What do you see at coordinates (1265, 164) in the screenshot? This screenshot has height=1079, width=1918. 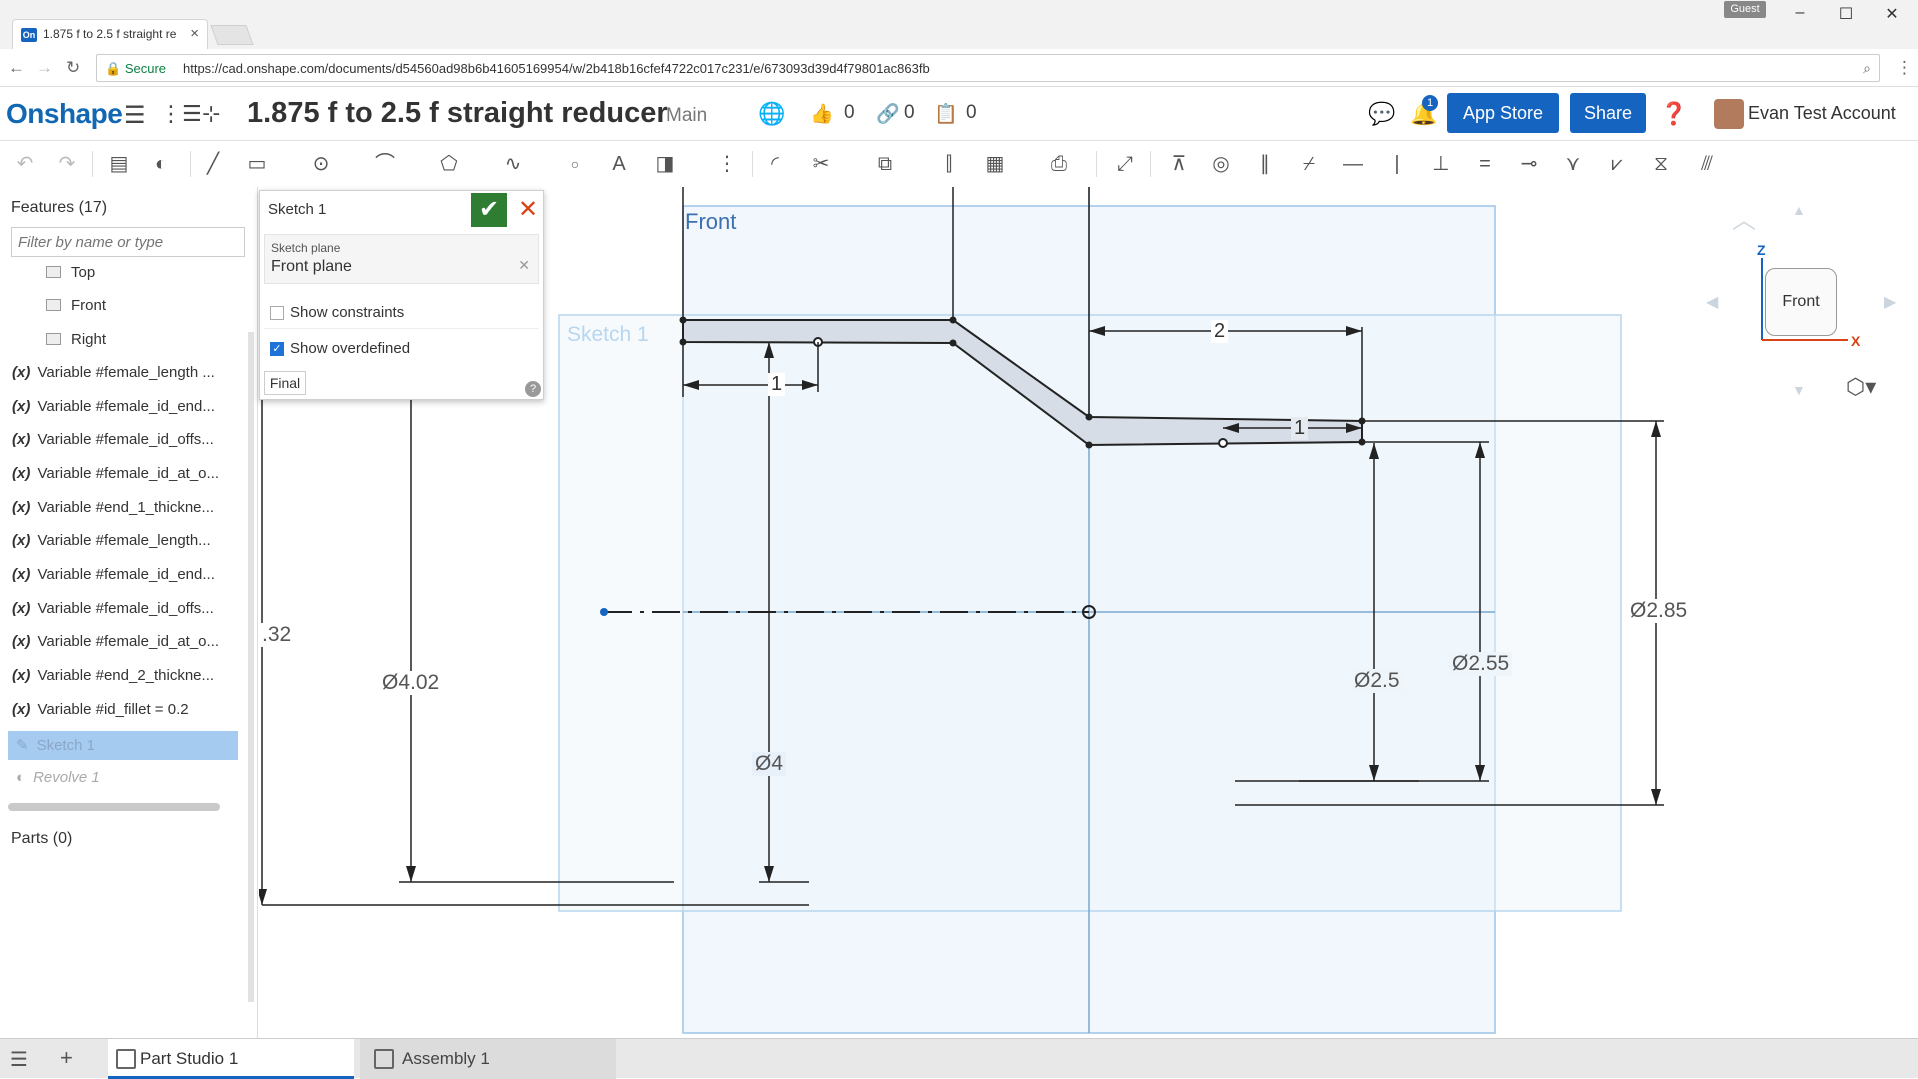 I see `parallel-icon: ∥` at bounding box center [1265, 164].